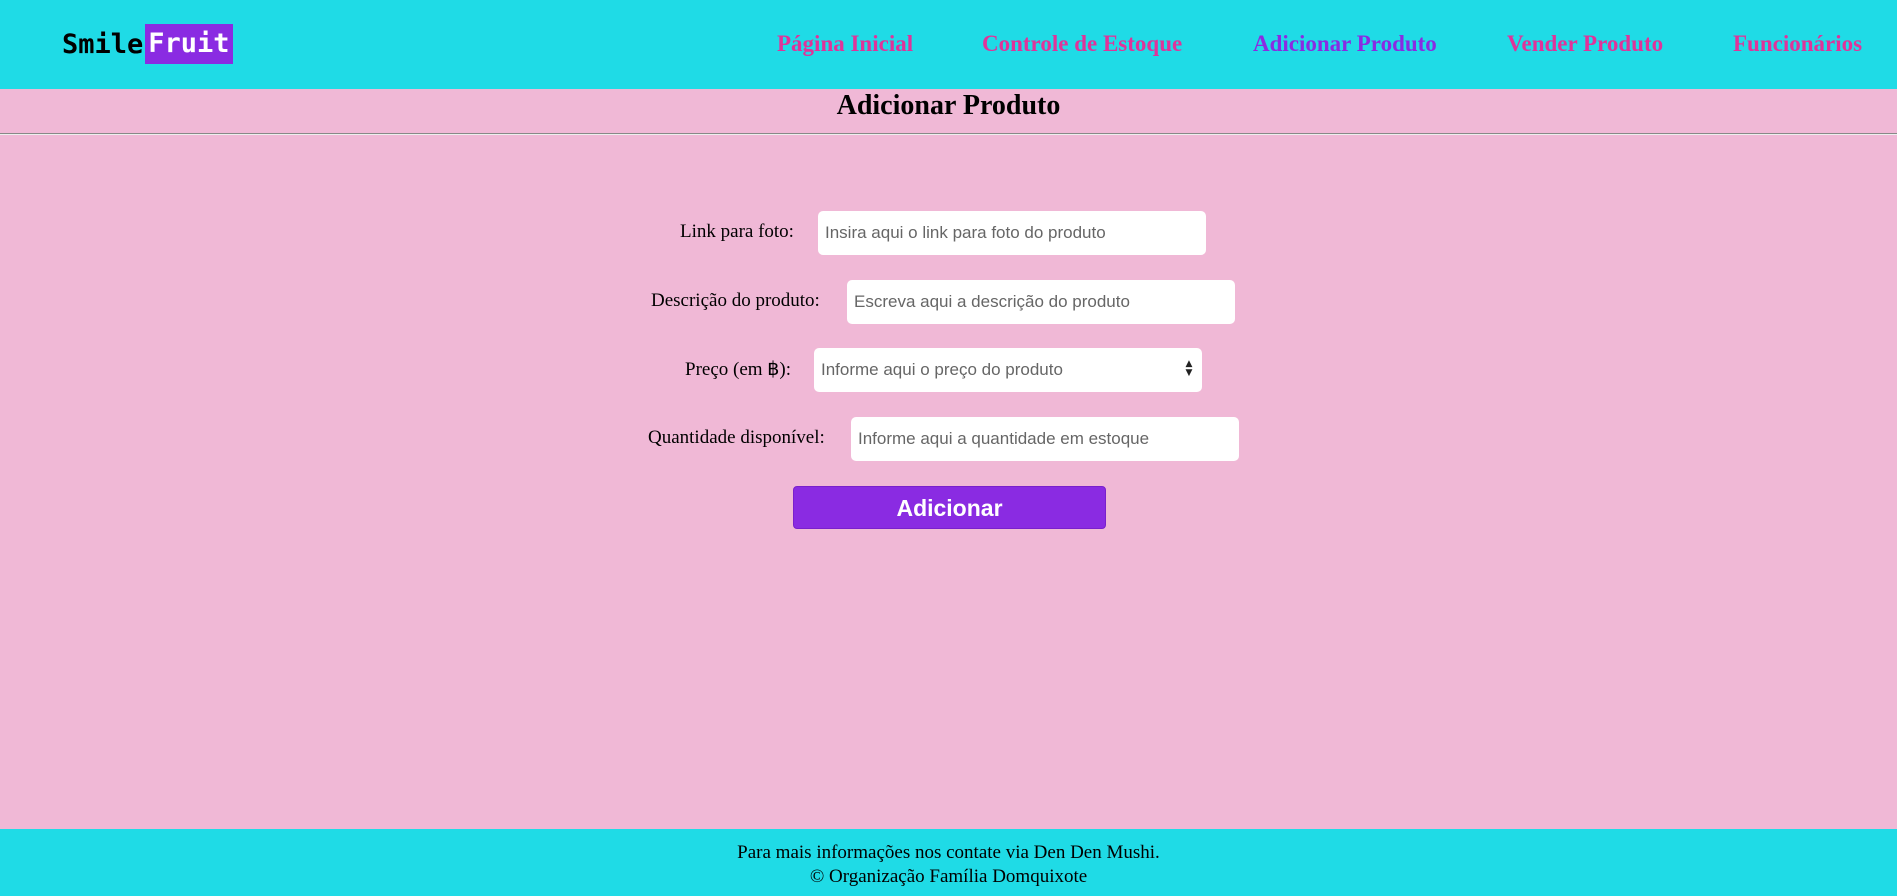  Describe the element at coordinates (1041, 302) in the screenshot. I see `description-input` at that location.